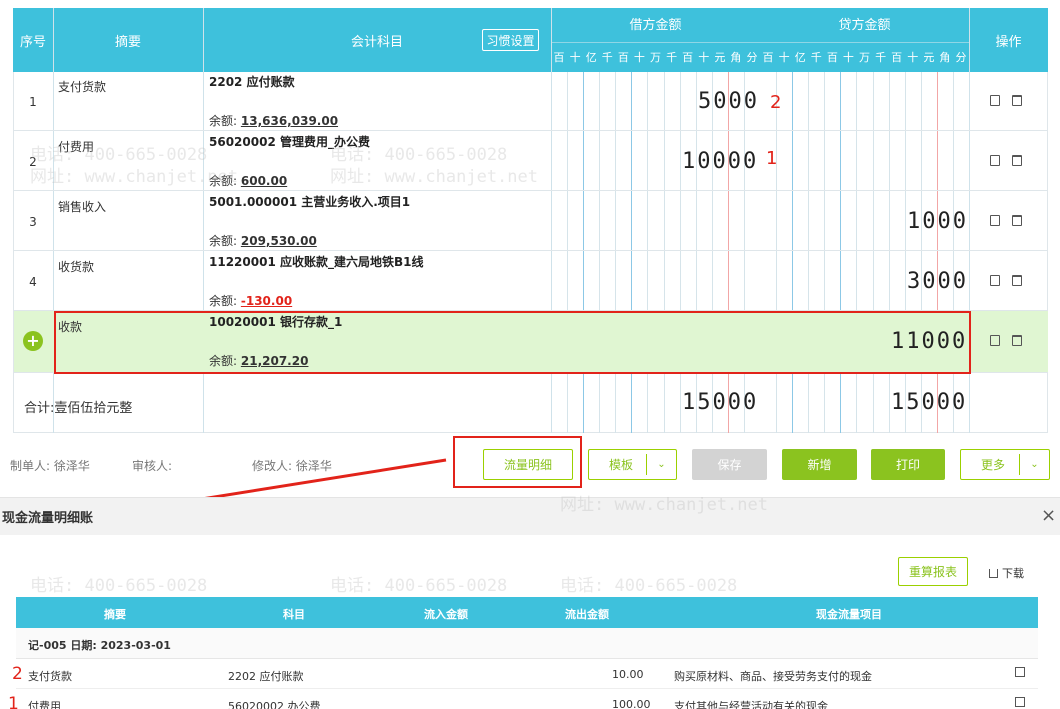 The width and height of the screenshot is (1060, 709). Describe the element at coordinates (1013, 573) in the screenshot. I see `download-label: 下载` at that location.